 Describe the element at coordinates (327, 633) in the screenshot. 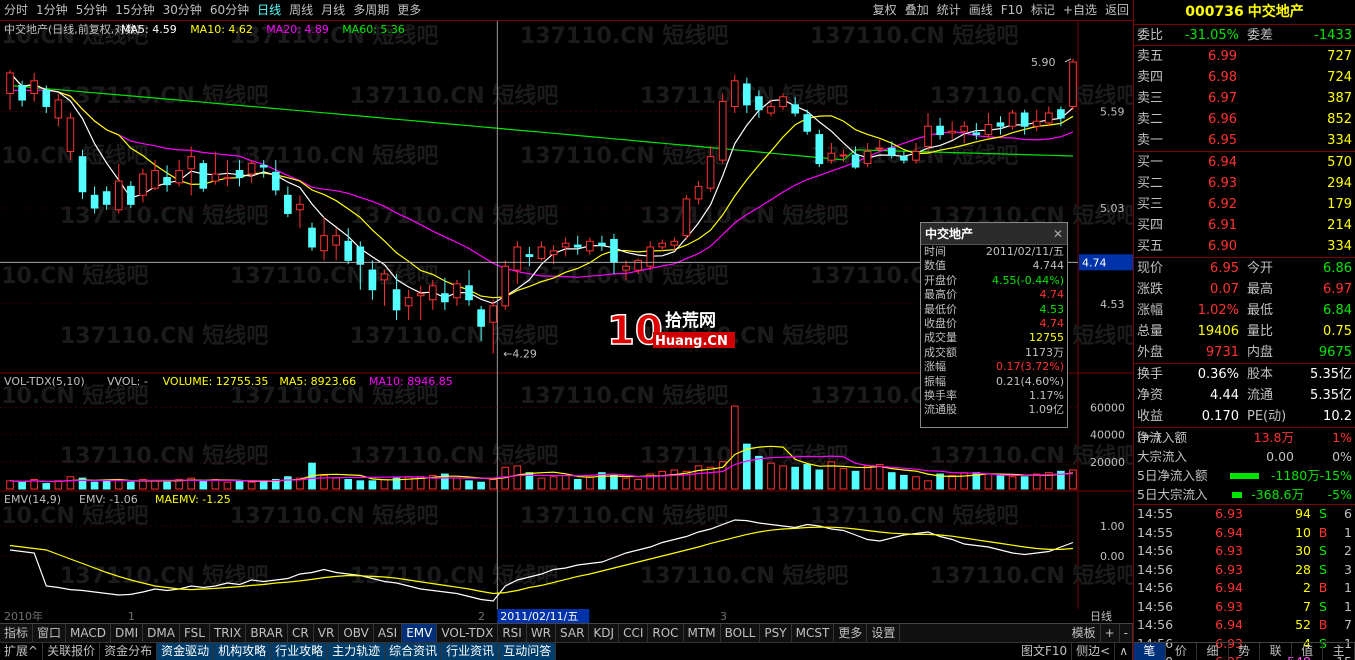

I see `indicator-tab-9: VR` at that location.